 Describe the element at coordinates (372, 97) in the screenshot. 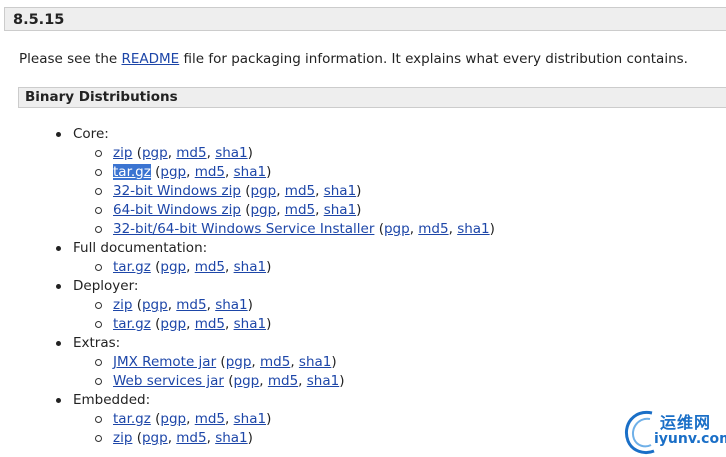

I see `binary-distributions-heading: Binary Distributions` at that location.